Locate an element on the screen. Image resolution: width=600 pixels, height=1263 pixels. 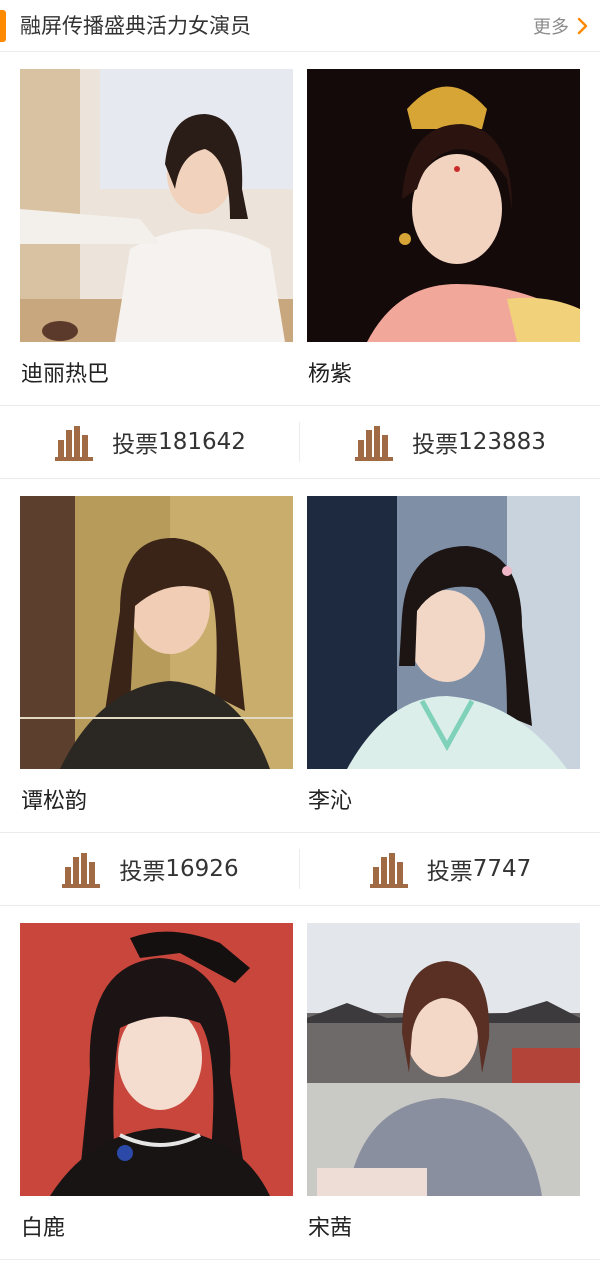
vote-button: 投票 181642 is located at coordinates (150, 442).